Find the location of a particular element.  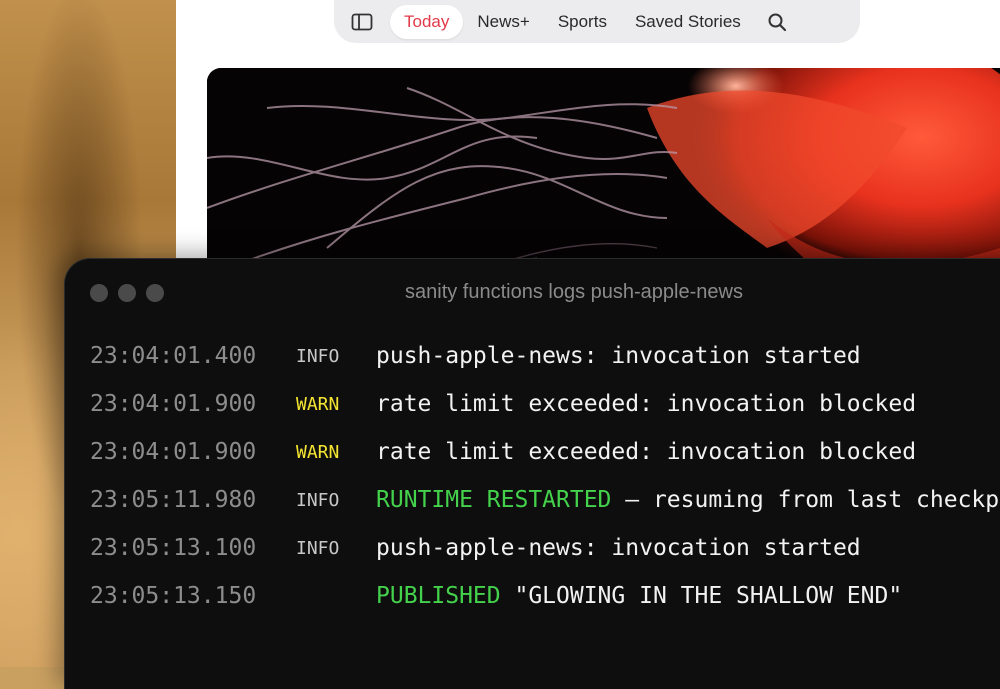

log-highlight: RUNTIME RESTARTED is located at coordinates (494, 500).